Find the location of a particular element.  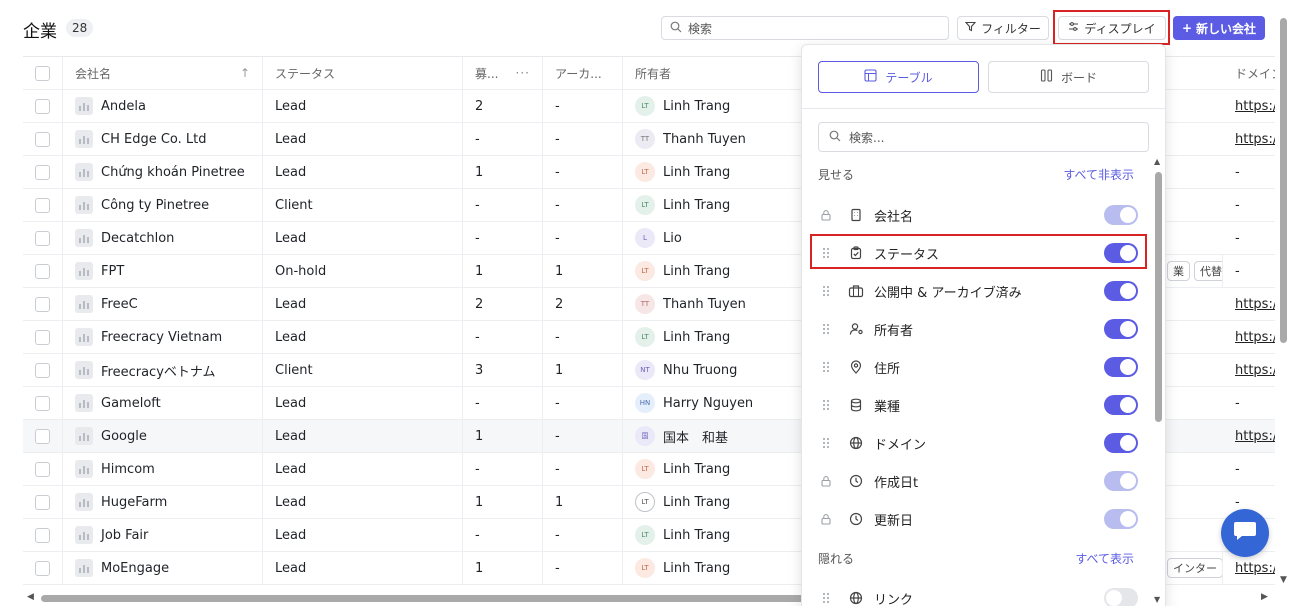

vertical-scroll-thumb is located at coordinates (1283, 180).